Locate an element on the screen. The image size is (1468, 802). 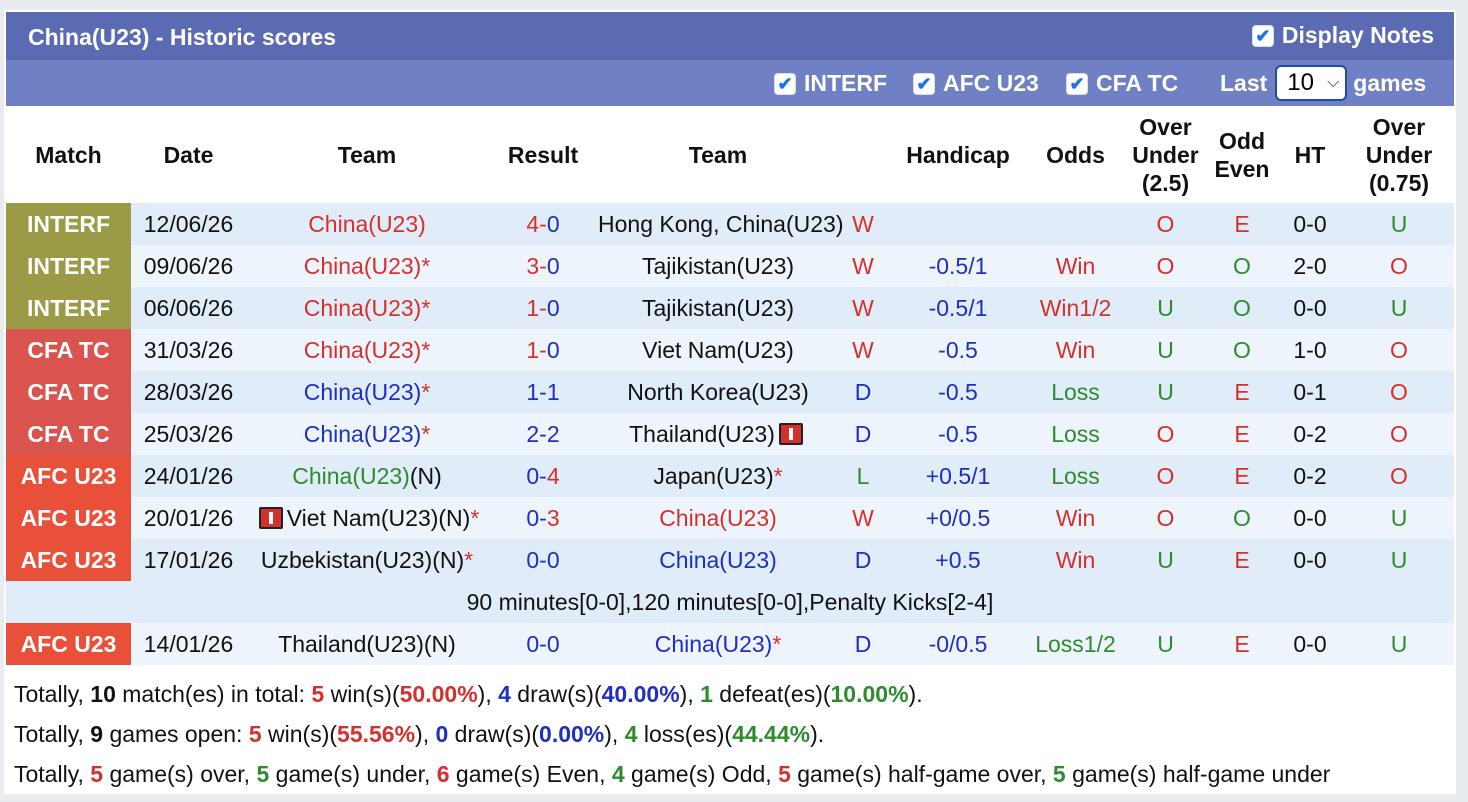
half-time-cell-value: 0-2 is located at coordinates (1310, 475).